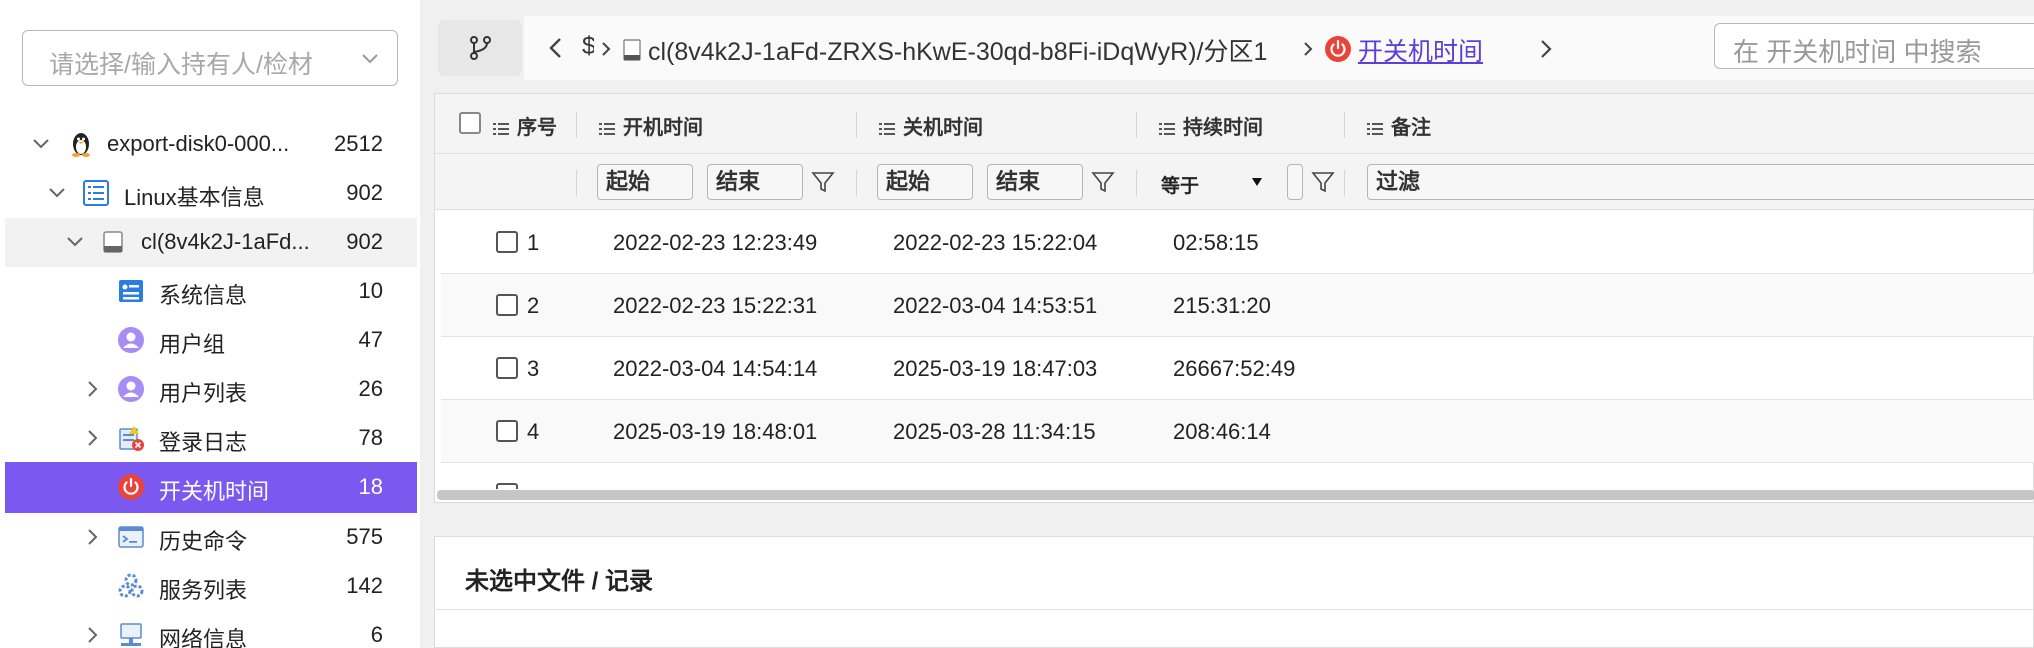 Image resolution: width=2034 pixels, height=648 pixels. I want to click on column-header-label: 持续时间, so click(1223, 128).